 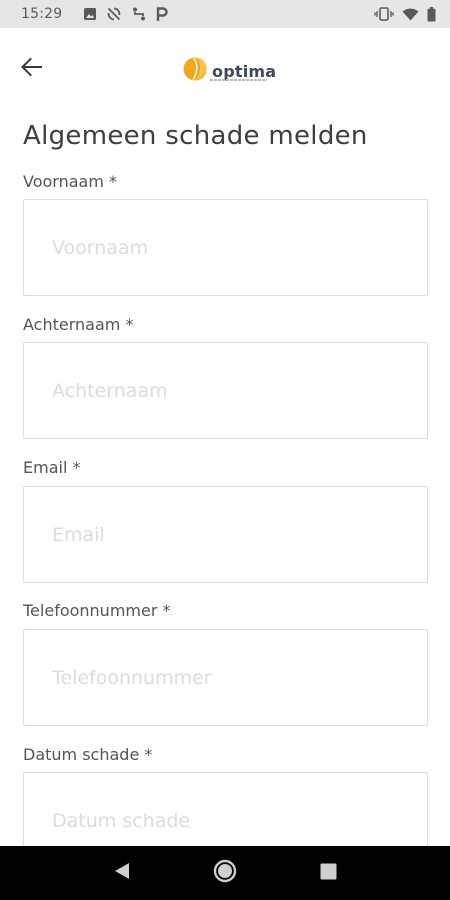 I want to click on status-time: 15:29, so click(x=42, y=14).